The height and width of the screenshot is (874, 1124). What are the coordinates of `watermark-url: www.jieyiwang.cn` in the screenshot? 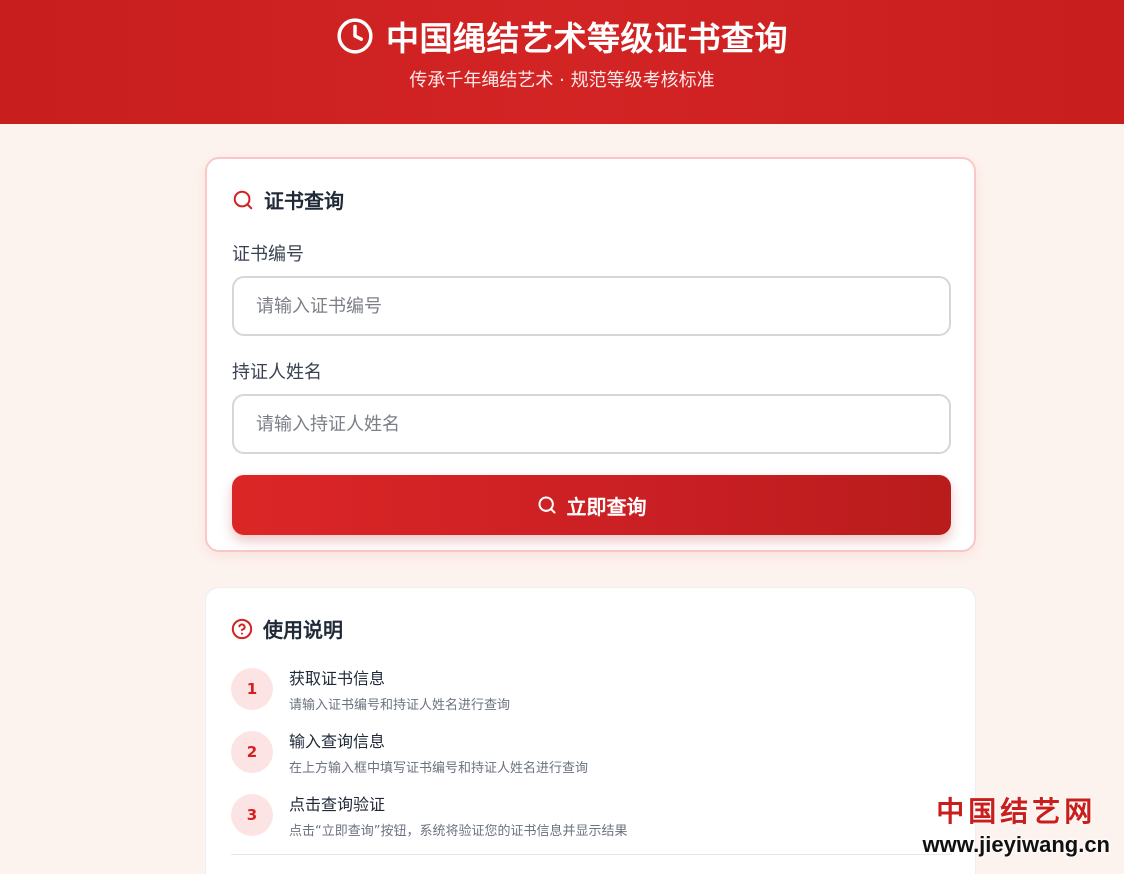 It's located at (1016, 844).